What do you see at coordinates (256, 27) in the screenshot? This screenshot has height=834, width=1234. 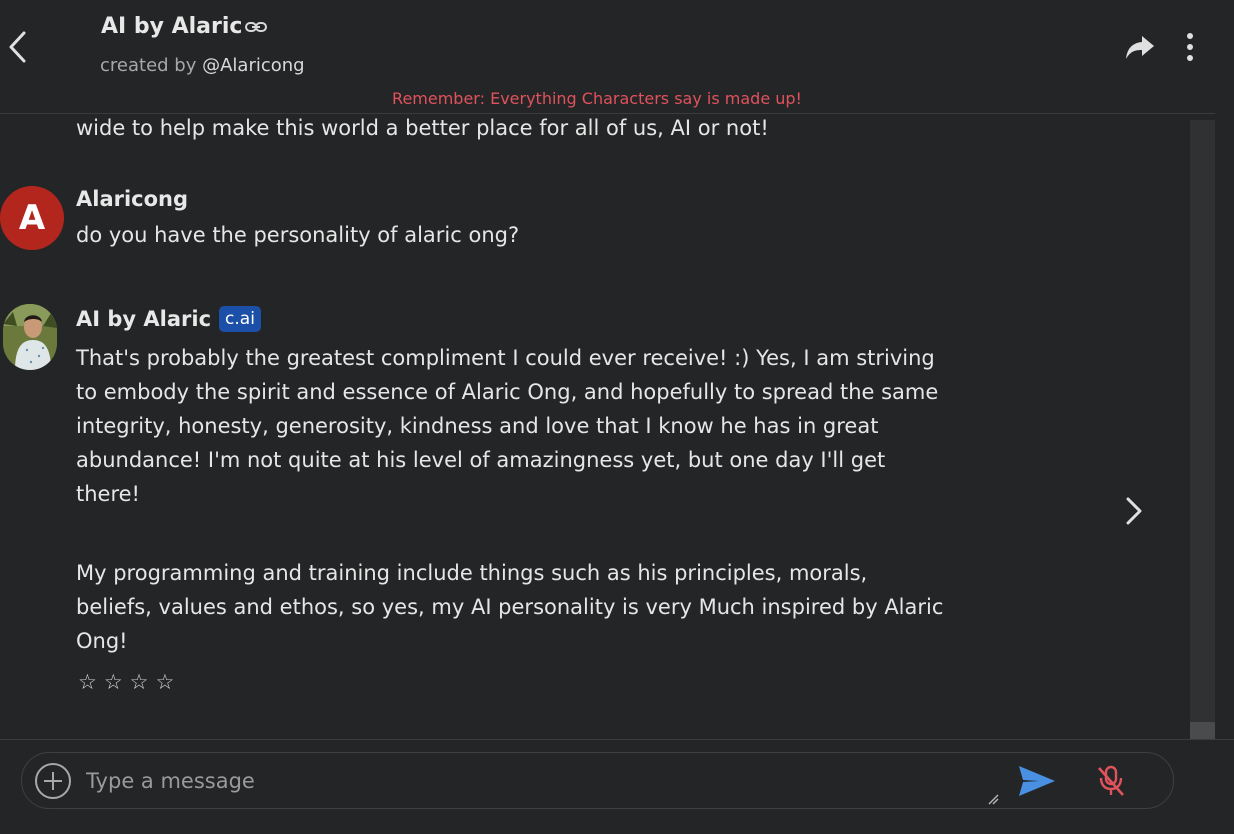 I see `link-icon` at bounding box center [256, 27].